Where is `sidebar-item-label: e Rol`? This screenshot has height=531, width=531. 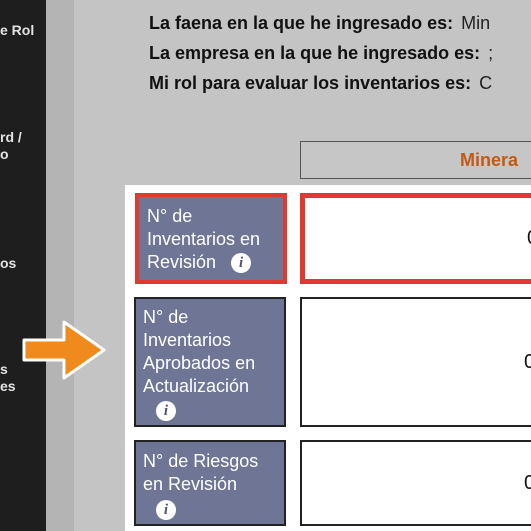 sidebar-item-label: e Rol is located at coordinates (17, 30).